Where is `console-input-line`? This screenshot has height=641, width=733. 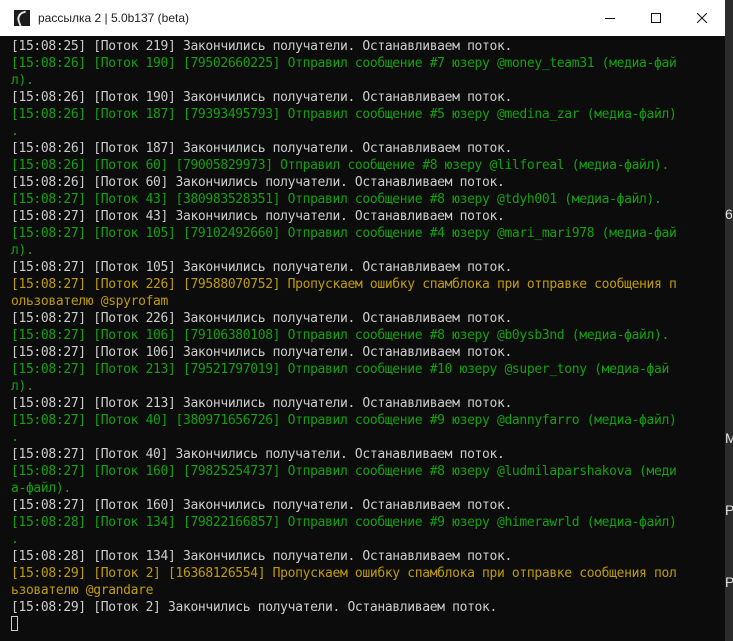 console-input-line is located at coordinates (368, 624).